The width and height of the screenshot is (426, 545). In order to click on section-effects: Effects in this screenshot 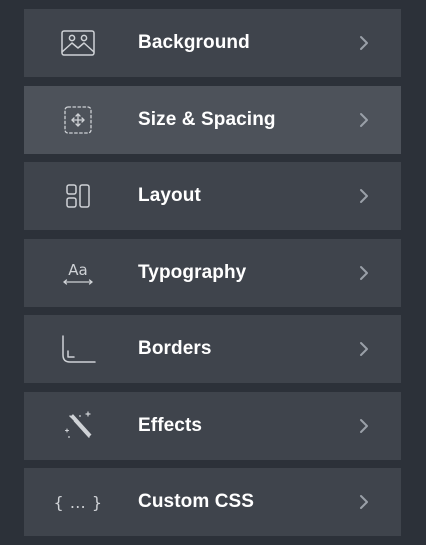, I will do `click(212, 425)`.